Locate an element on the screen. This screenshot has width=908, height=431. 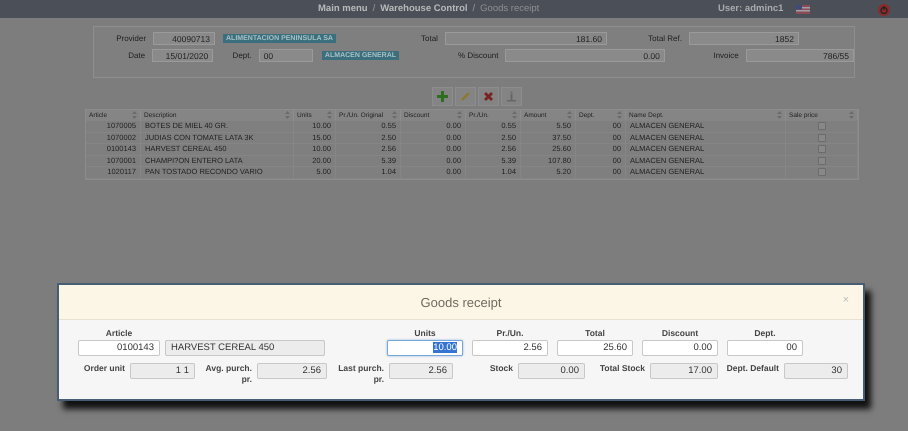
pencil-icon is located at coordinates (465, 96).